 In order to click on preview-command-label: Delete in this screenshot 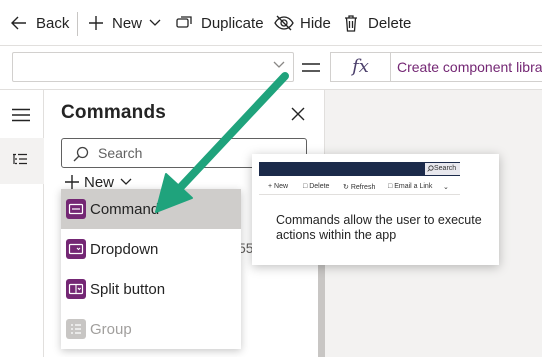, I will do `click(319, 186)`.